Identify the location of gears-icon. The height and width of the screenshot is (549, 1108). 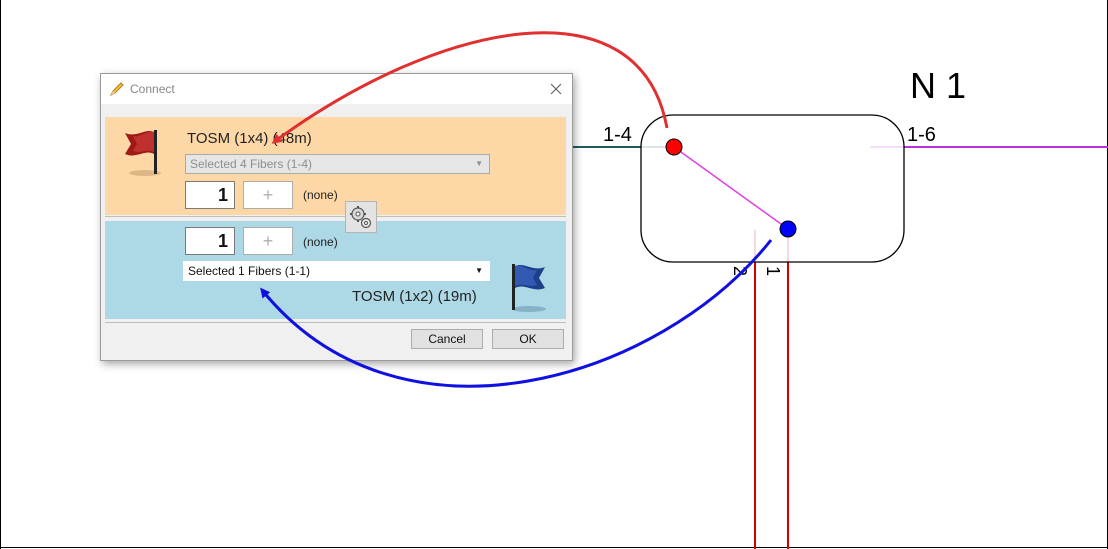
(361, 217).